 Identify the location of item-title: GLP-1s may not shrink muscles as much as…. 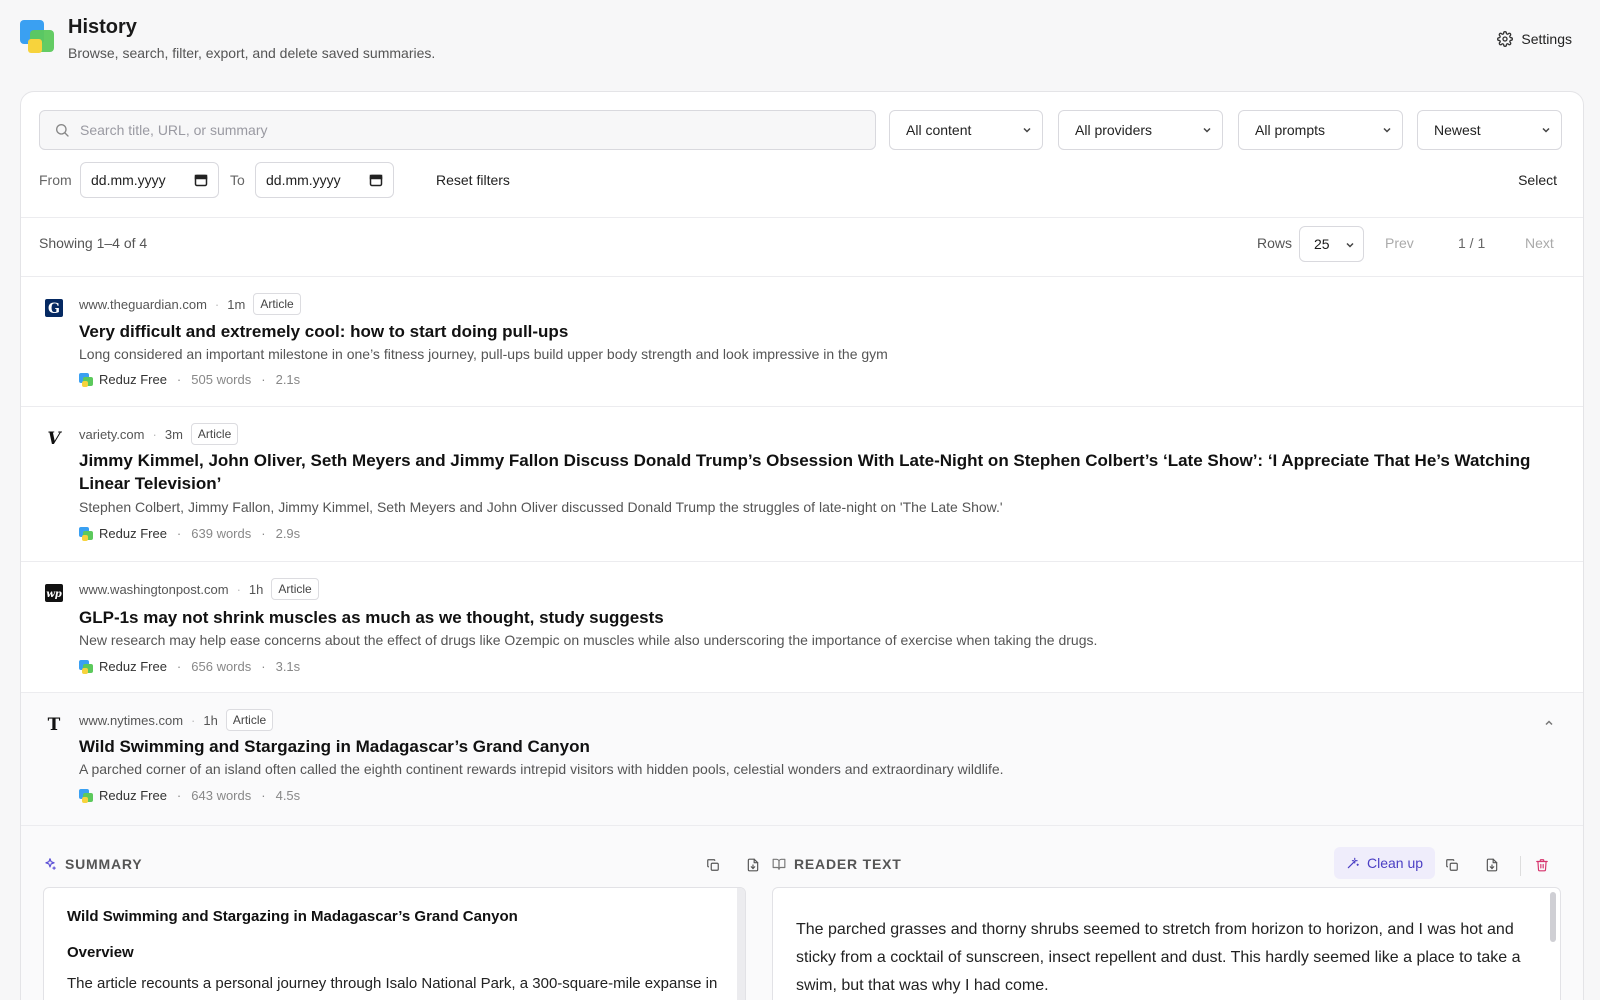
(819, 617).